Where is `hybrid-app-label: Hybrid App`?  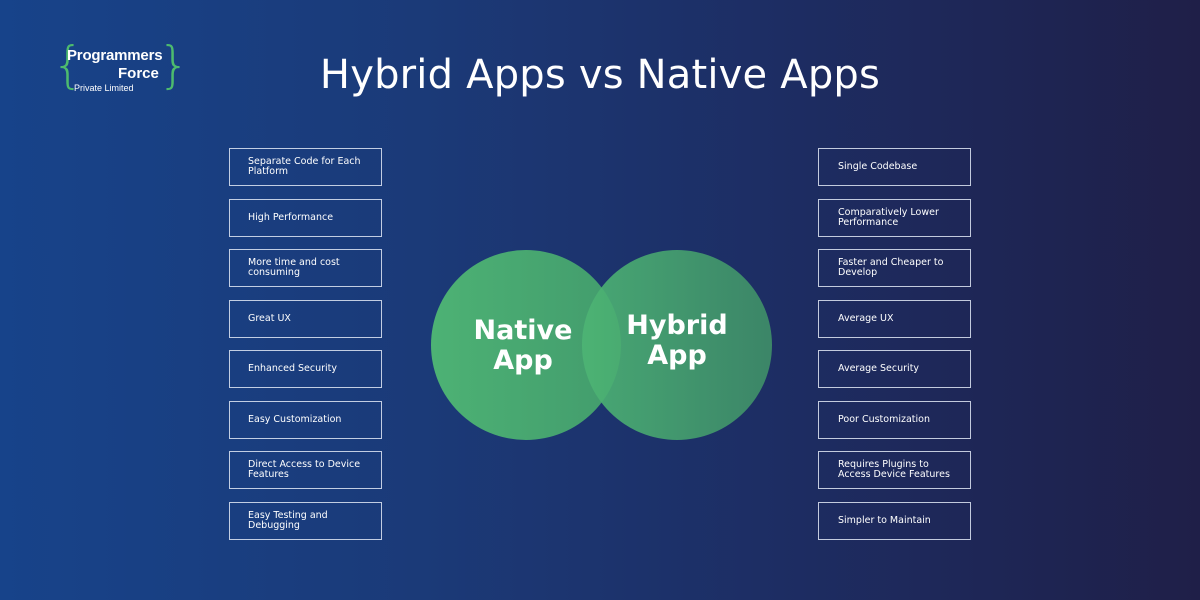 hybrid-app-label: Hybrid App is located at coordinates (677, 340).